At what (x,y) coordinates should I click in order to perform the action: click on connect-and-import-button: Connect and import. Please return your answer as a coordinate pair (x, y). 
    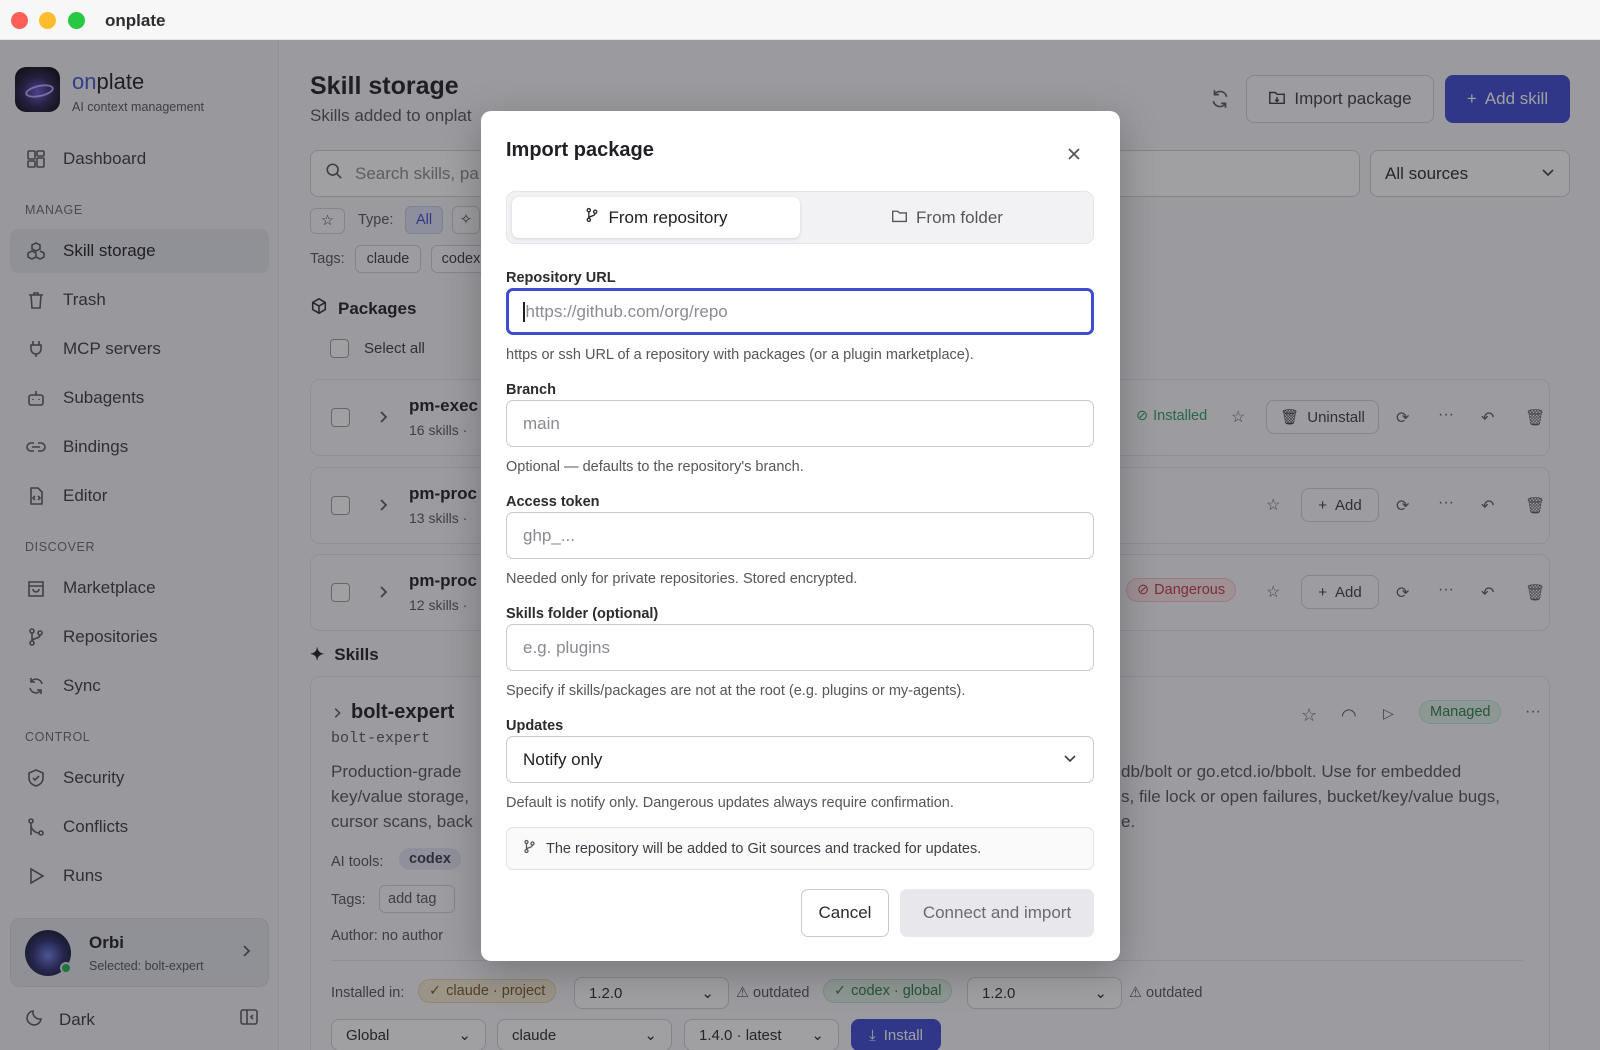
    Looking at the image, I should click on (997, 913).